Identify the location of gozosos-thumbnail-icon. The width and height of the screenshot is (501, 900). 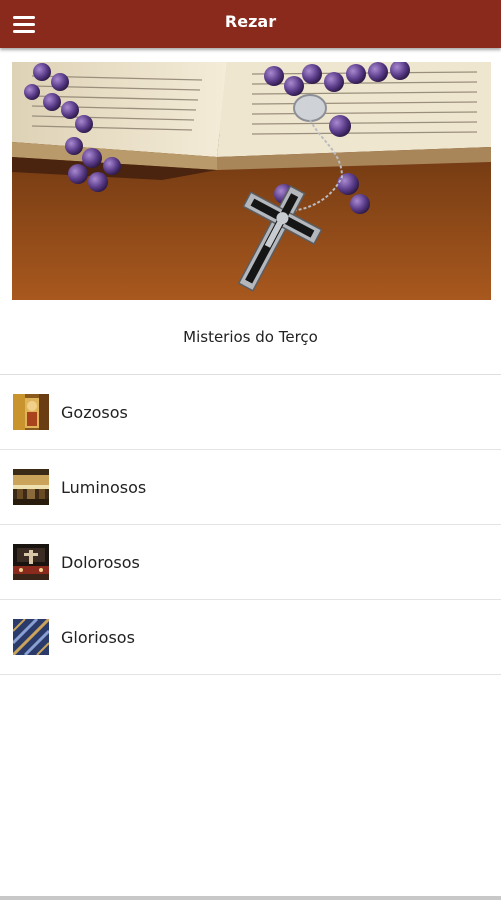
(31, 412).